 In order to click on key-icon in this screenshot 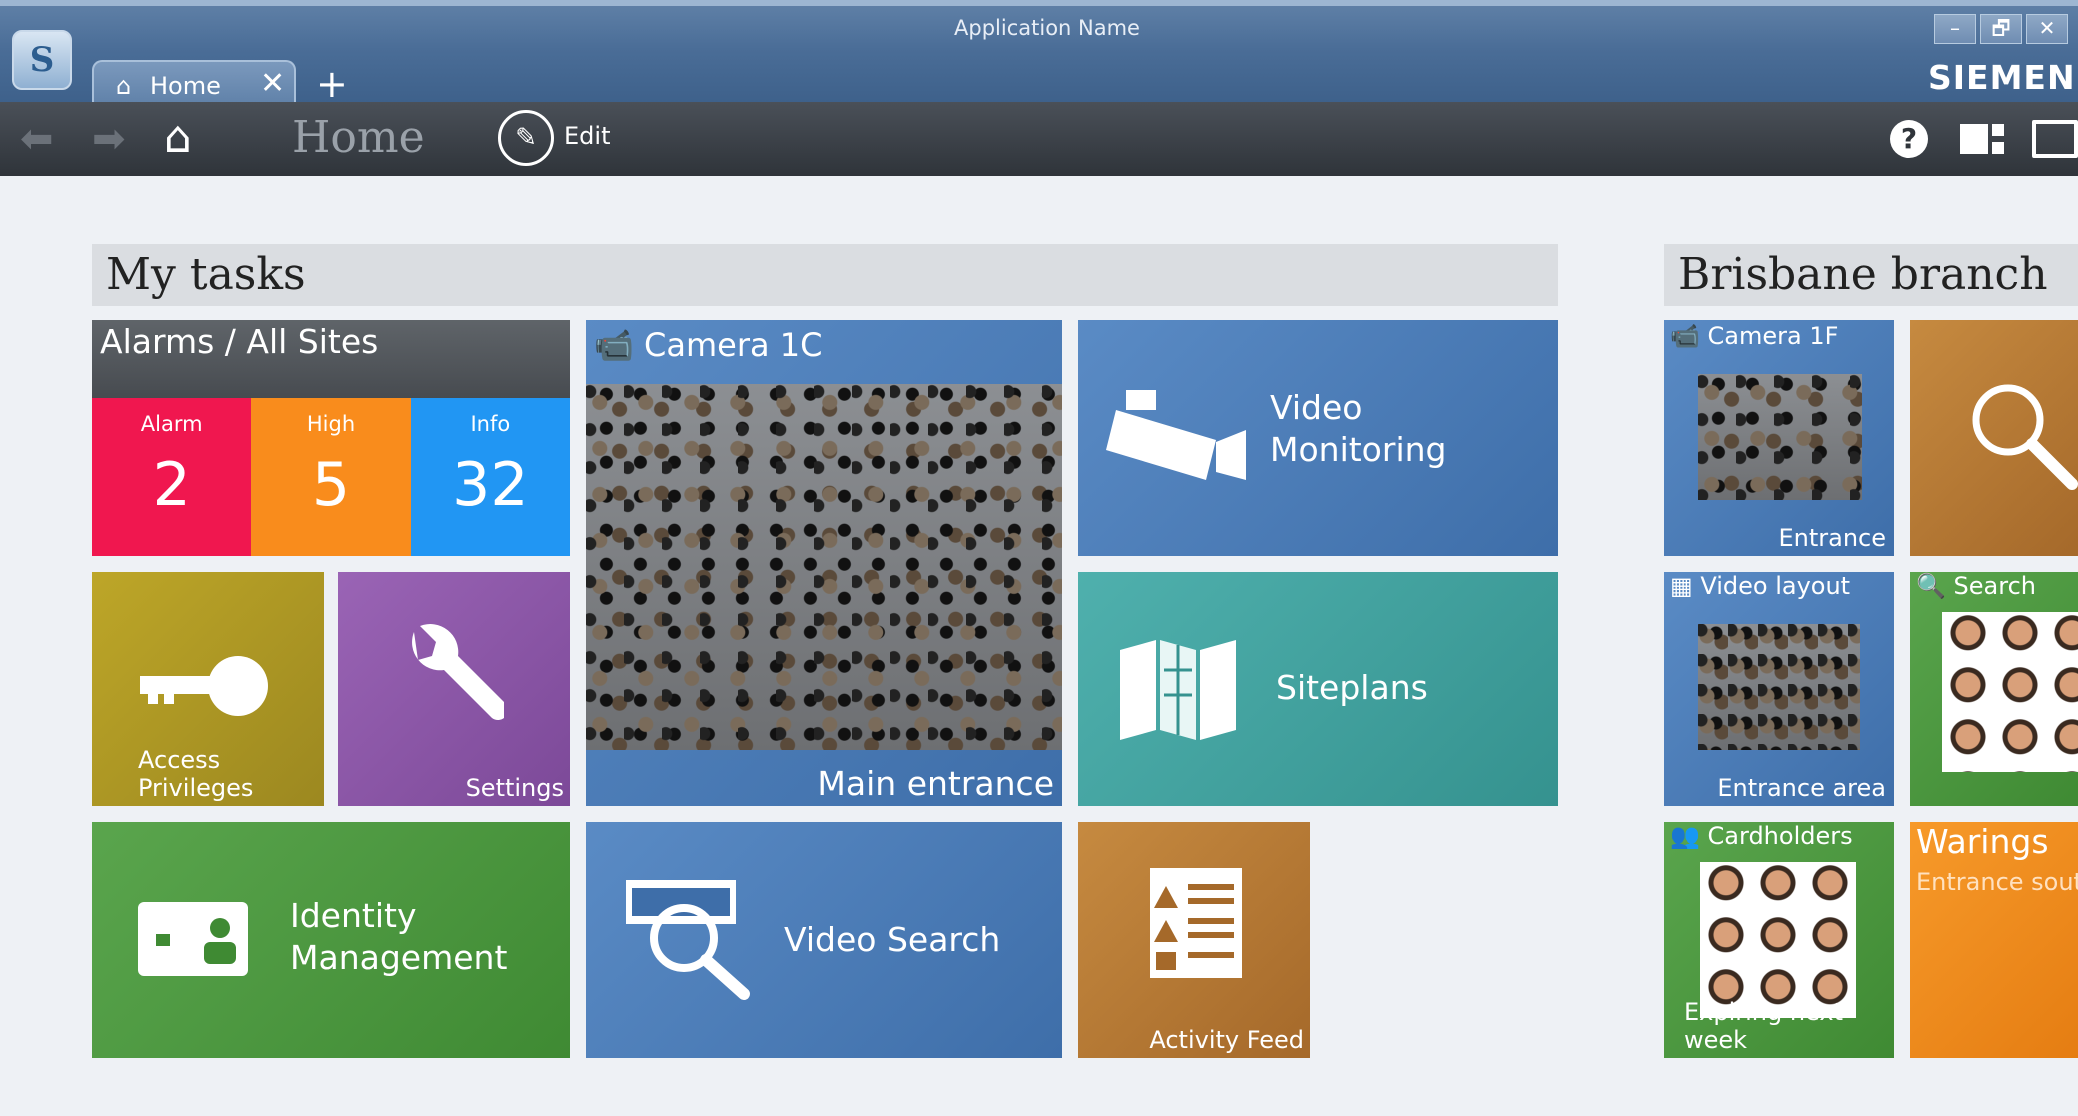, I will do `click(204, 686)`.